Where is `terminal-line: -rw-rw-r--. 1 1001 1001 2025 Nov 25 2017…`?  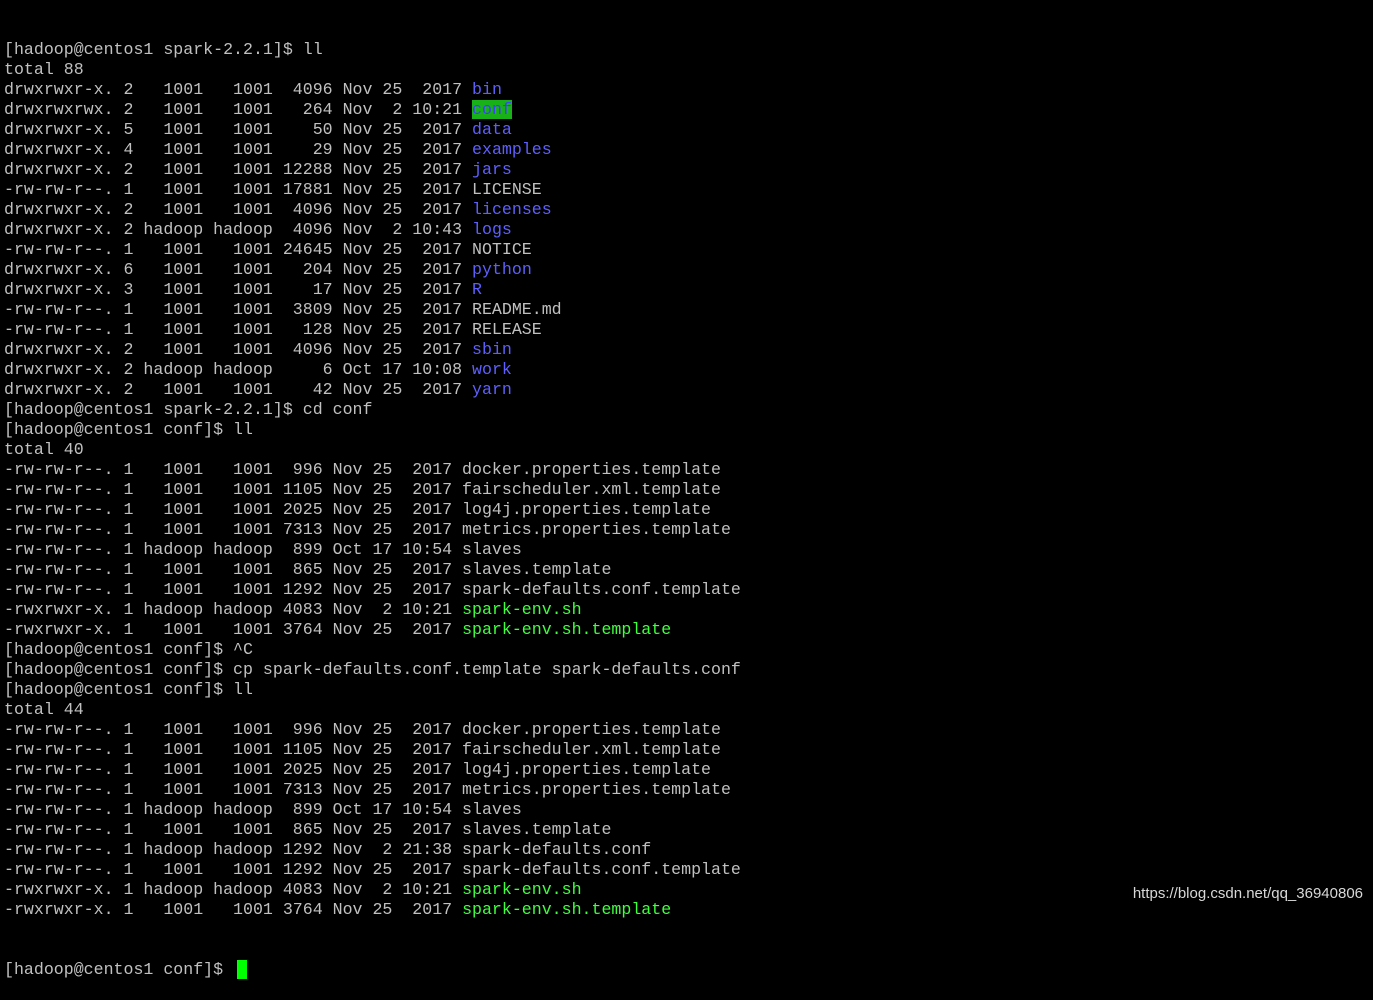
terminal-line: -rw-rw-r--. 1 1001 1001 2025 Nov 25 2017… is located at coordinates (688, 510).